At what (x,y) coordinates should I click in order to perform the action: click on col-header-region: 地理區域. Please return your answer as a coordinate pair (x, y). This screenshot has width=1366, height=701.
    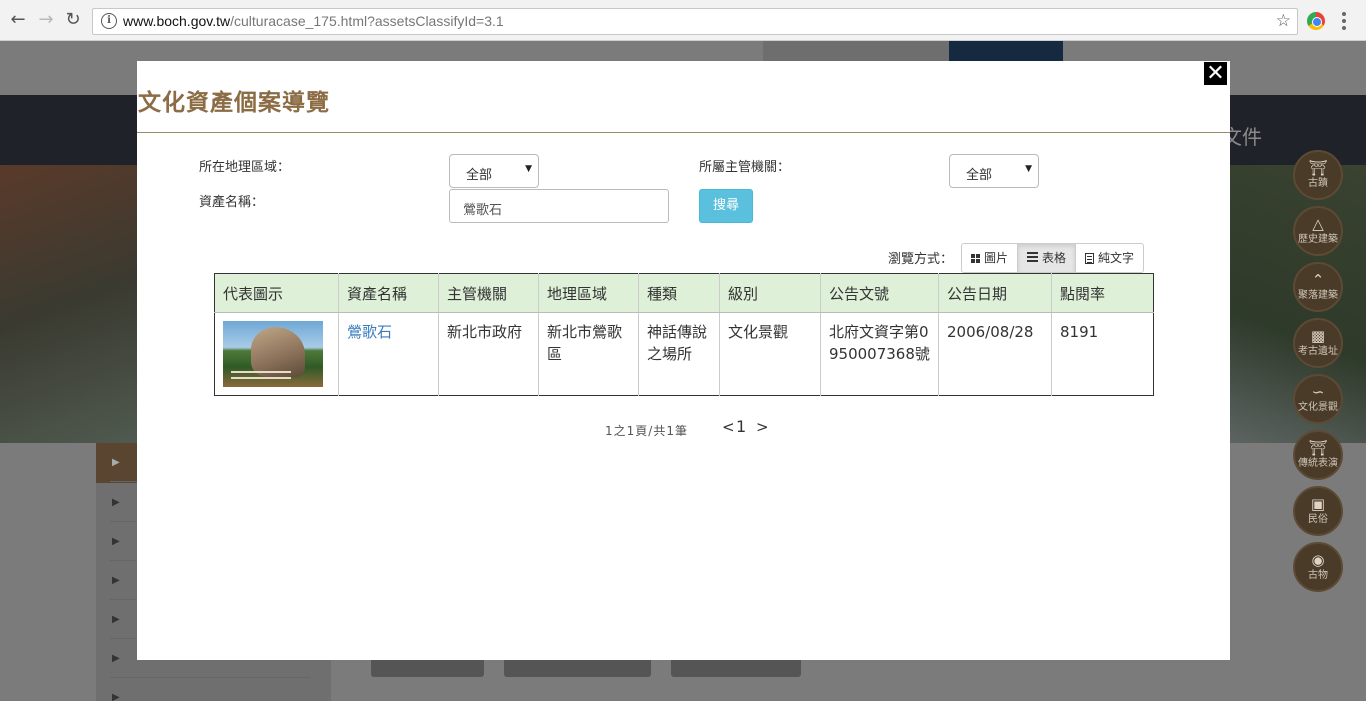
    Looking at the image, I should click on (588, 293).